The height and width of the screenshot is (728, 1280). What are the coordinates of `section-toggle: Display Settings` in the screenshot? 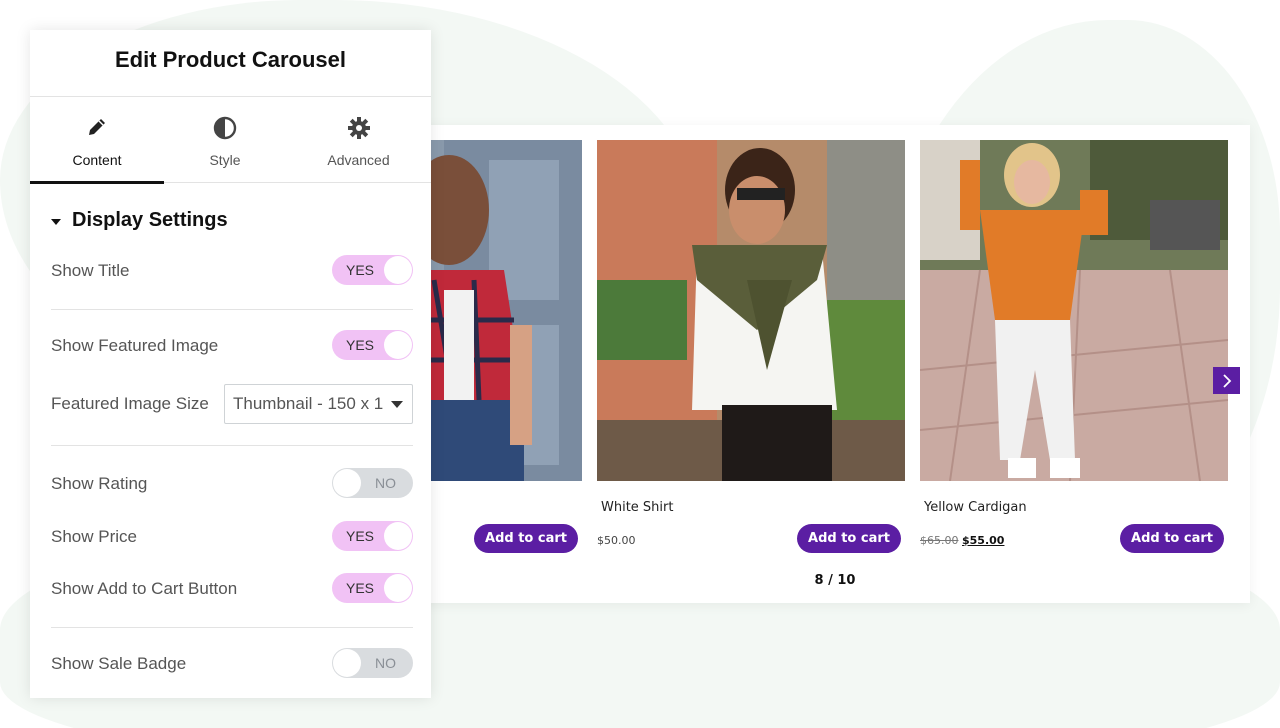 It's located at (139, 220).